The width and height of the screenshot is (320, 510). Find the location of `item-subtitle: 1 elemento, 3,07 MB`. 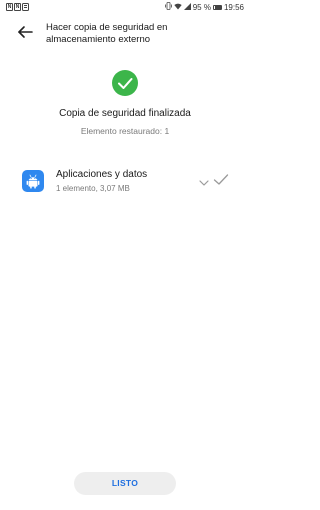

item-subtitle: 1 elemento, 3,07 MB is located at coordinates (93, 188).